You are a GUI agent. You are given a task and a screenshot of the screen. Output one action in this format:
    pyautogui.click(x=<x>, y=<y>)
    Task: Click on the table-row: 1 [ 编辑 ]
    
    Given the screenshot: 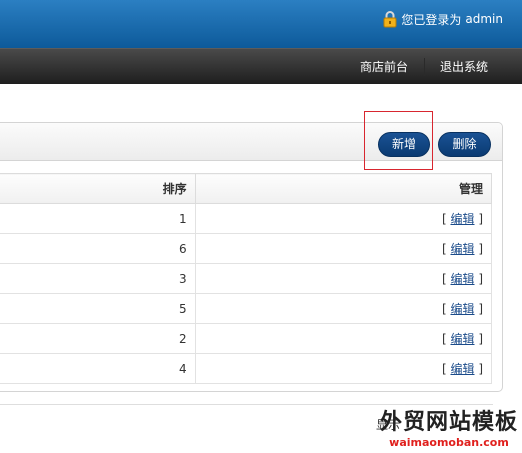 What is the action you would take?
    pyautogui.click(x=246, y=218)
    